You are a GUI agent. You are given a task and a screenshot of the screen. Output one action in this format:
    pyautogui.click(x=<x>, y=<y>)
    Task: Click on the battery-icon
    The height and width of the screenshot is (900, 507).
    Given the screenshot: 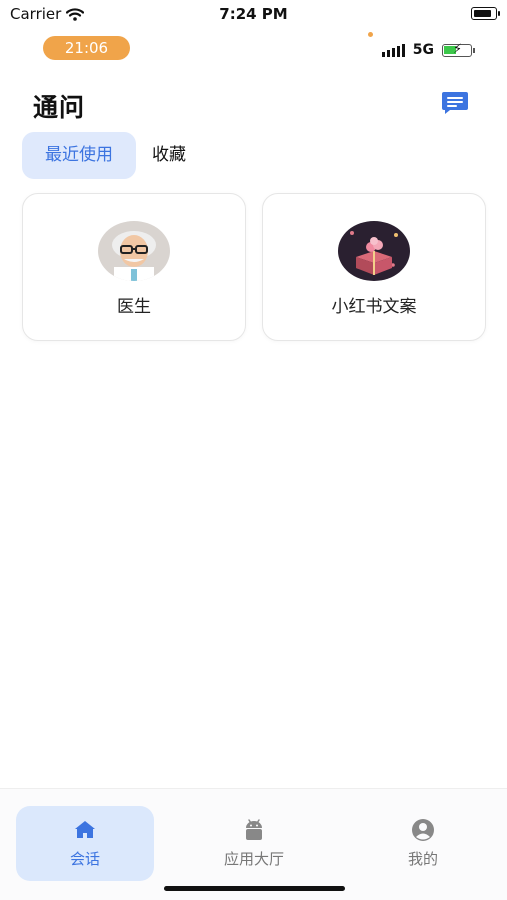 What is the action you would take?
    pyautogui.click(x=485, y=13)
    